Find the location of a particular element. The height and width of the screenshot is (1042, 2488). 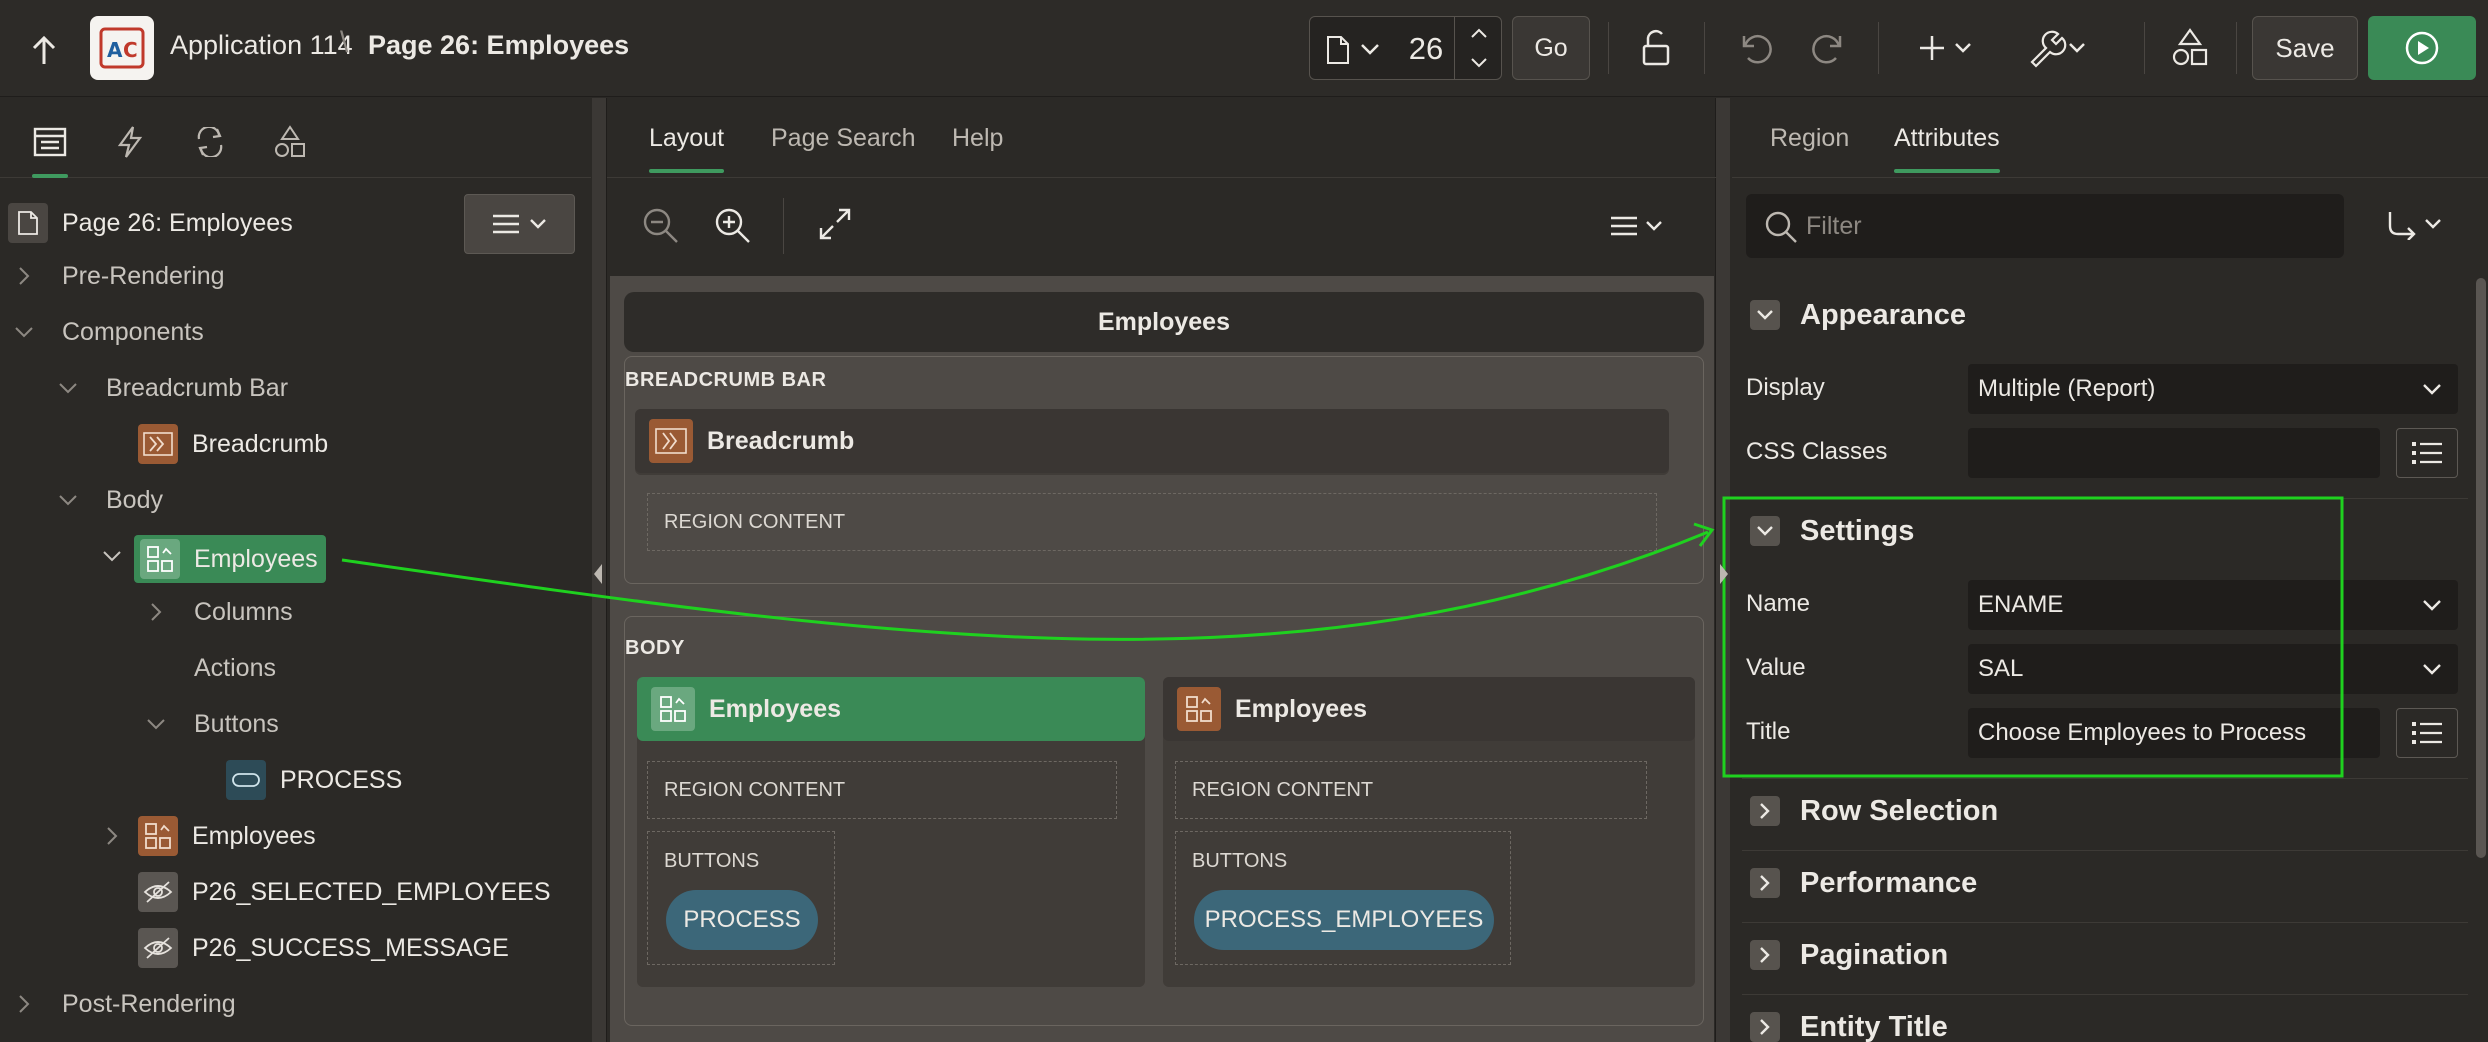

filter-field is located at coordinates (2045, 226).